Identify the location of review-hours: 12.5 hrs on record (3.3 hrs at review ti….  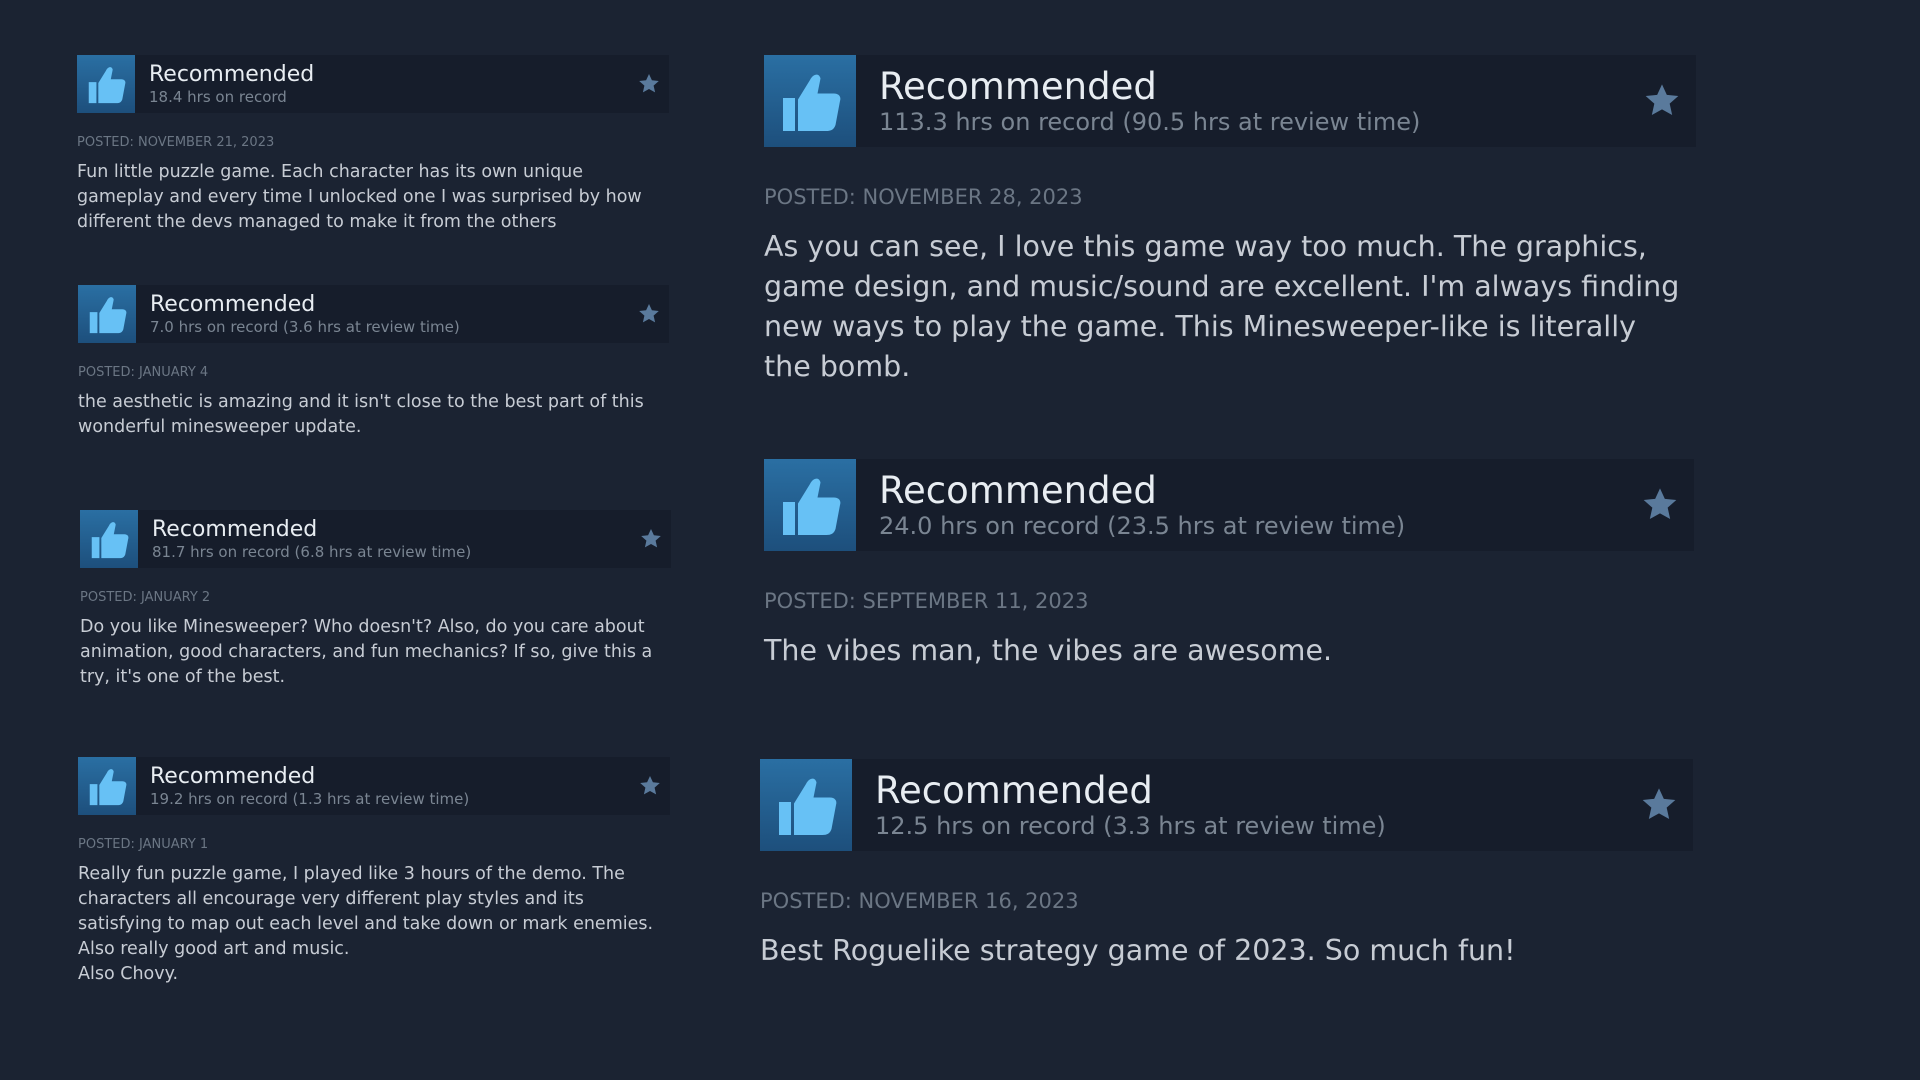
(1130, 826).